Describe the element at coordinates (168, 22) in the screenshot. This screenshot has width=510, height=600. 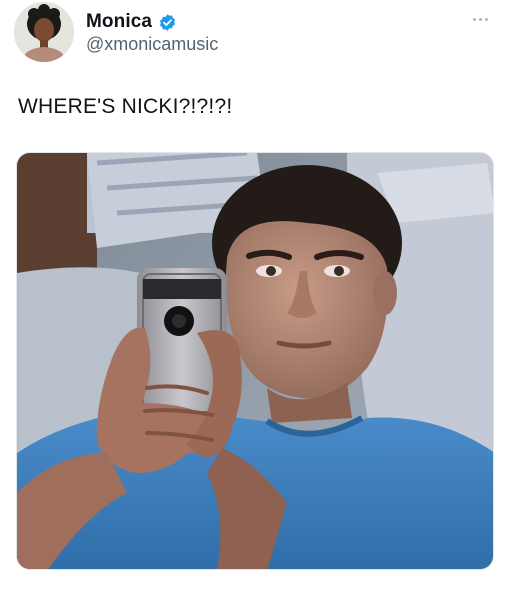
I see `verified-badge-icon` at that location.